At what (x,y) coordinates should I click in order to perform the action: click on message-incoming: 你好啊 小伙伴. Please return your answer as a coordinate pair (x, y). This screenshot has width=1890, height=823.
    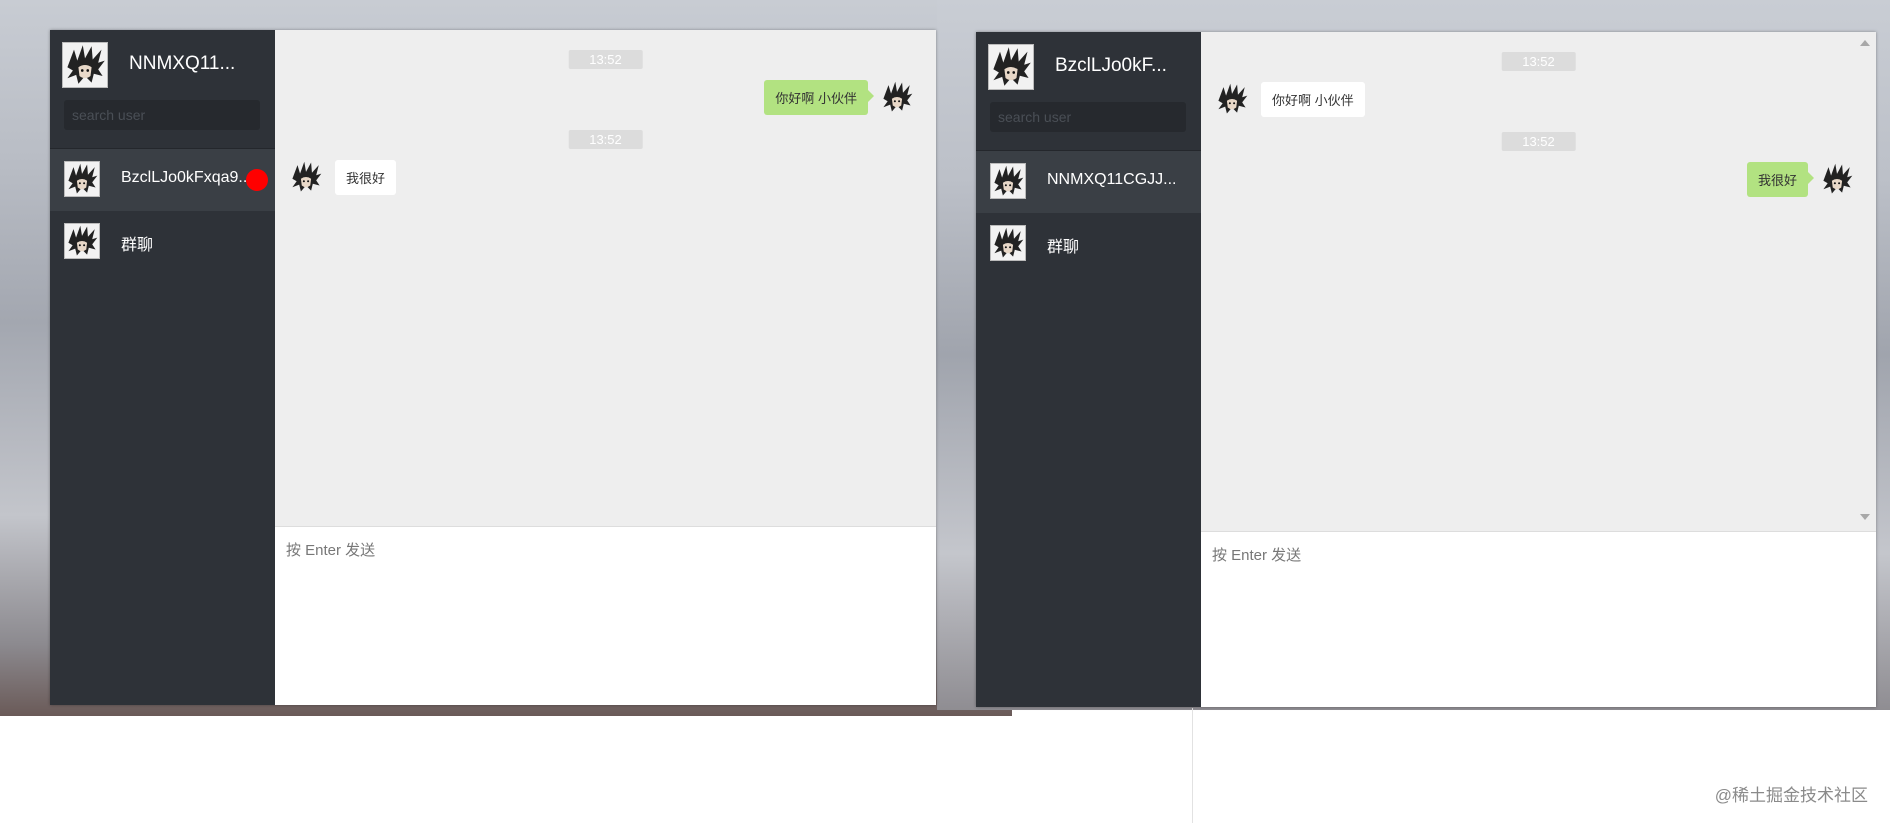
    Looking at the image, I should click on (1538, 101).